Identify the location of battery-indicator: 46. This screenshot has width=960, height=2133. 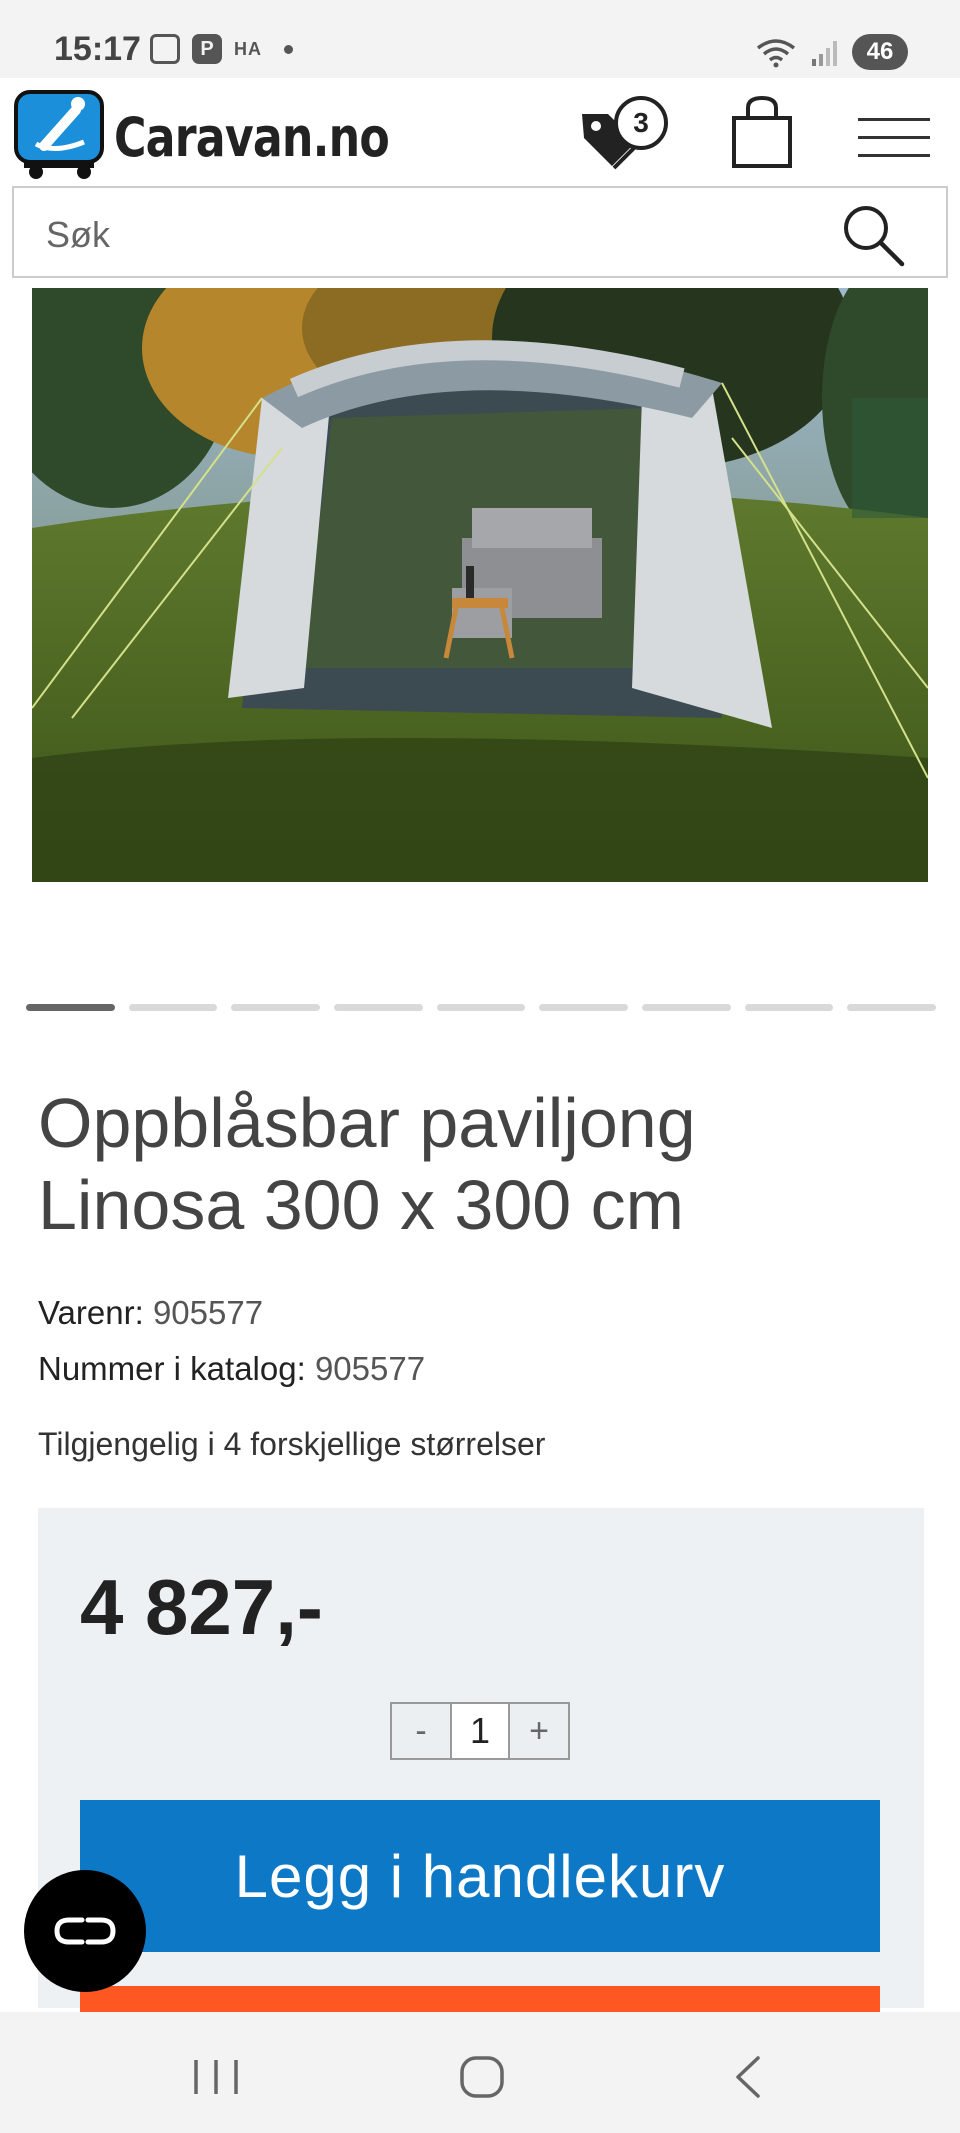
(880, 52).